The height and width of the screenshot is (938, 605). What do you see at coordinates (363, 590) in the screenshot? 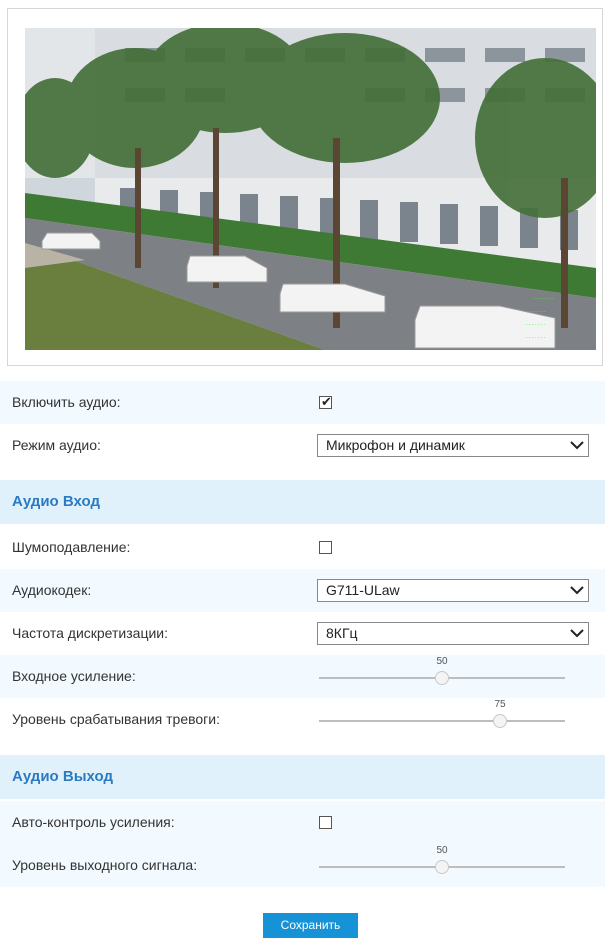
I see `audio-codec-value: G711-ULaw` at bounding box center [363, 590].